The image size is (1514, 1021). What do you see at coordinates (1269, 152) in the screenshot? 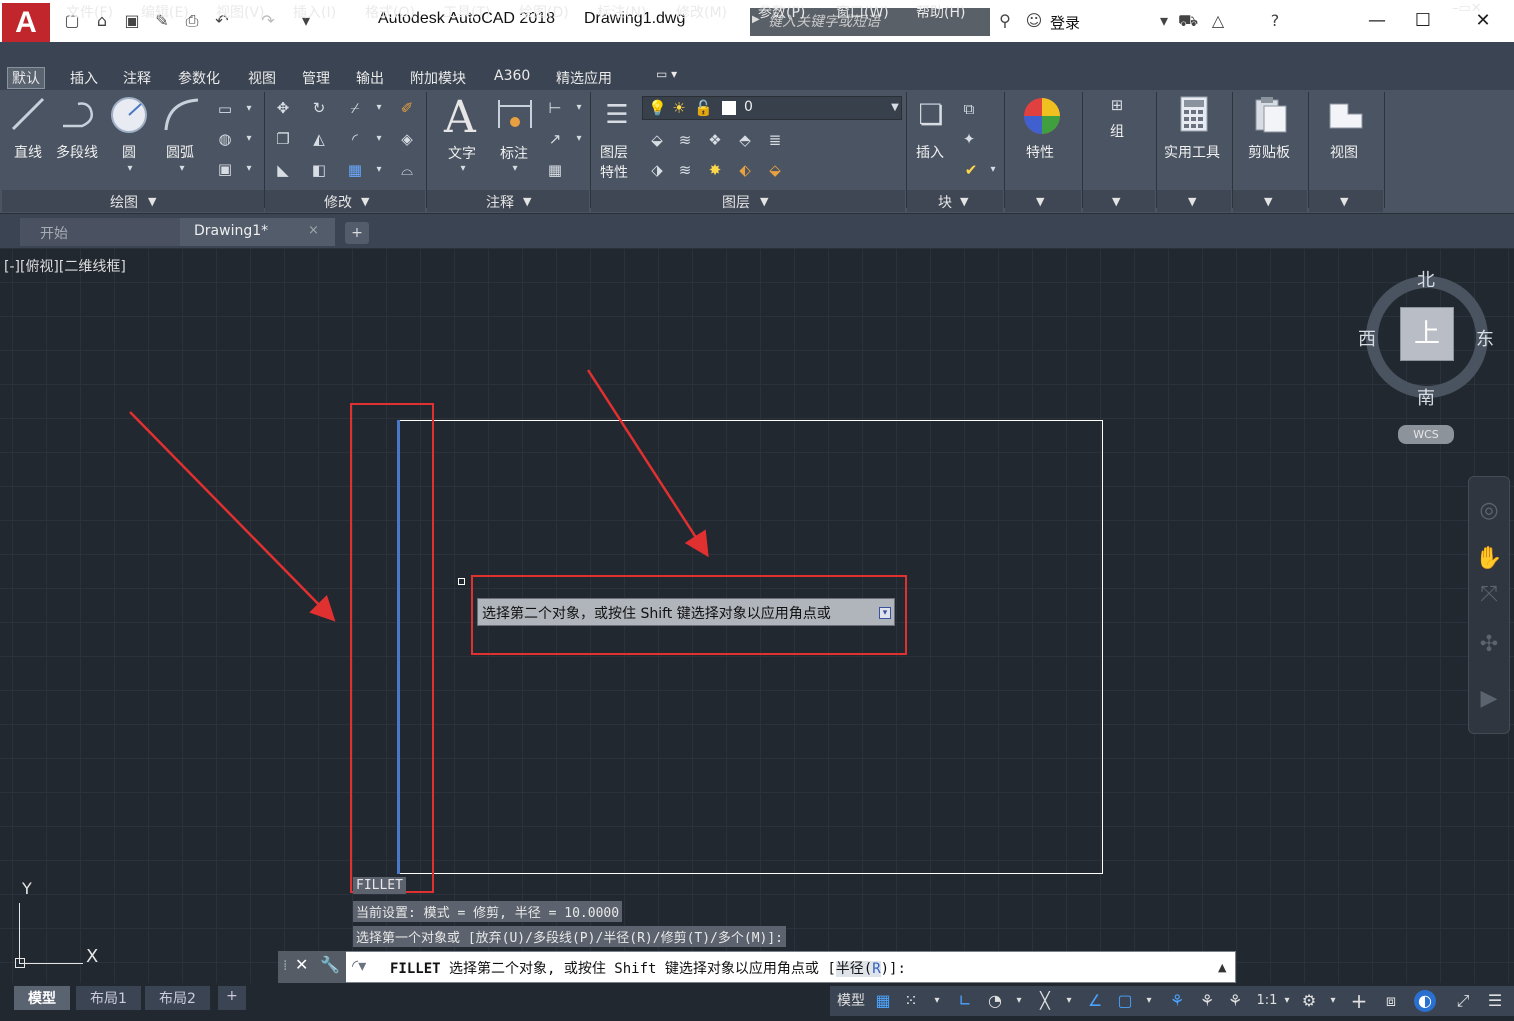
I see `clipboard-label: 剪贴板` at bounding box center [1269, 152].